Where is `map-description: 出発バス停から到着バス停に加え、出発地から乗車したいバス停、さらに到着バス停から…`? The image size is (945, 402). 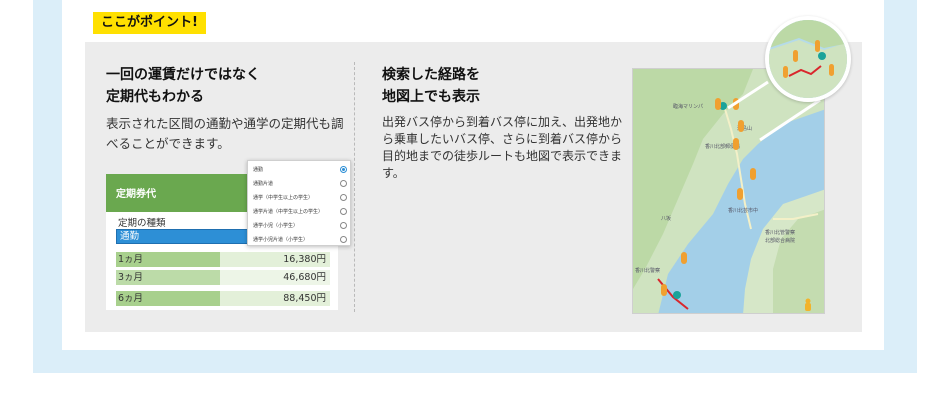 map-description: 出発バス停から到着バス停に加え、出発地から乗車したいバス停、さらに到着バス停から… is located at coordinates (502, 147).